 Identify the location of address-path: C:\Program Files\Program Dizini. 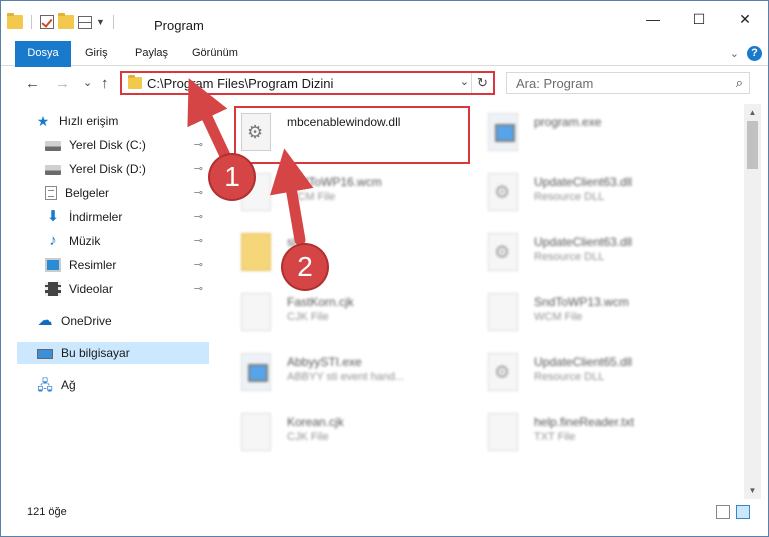
(240, 83).